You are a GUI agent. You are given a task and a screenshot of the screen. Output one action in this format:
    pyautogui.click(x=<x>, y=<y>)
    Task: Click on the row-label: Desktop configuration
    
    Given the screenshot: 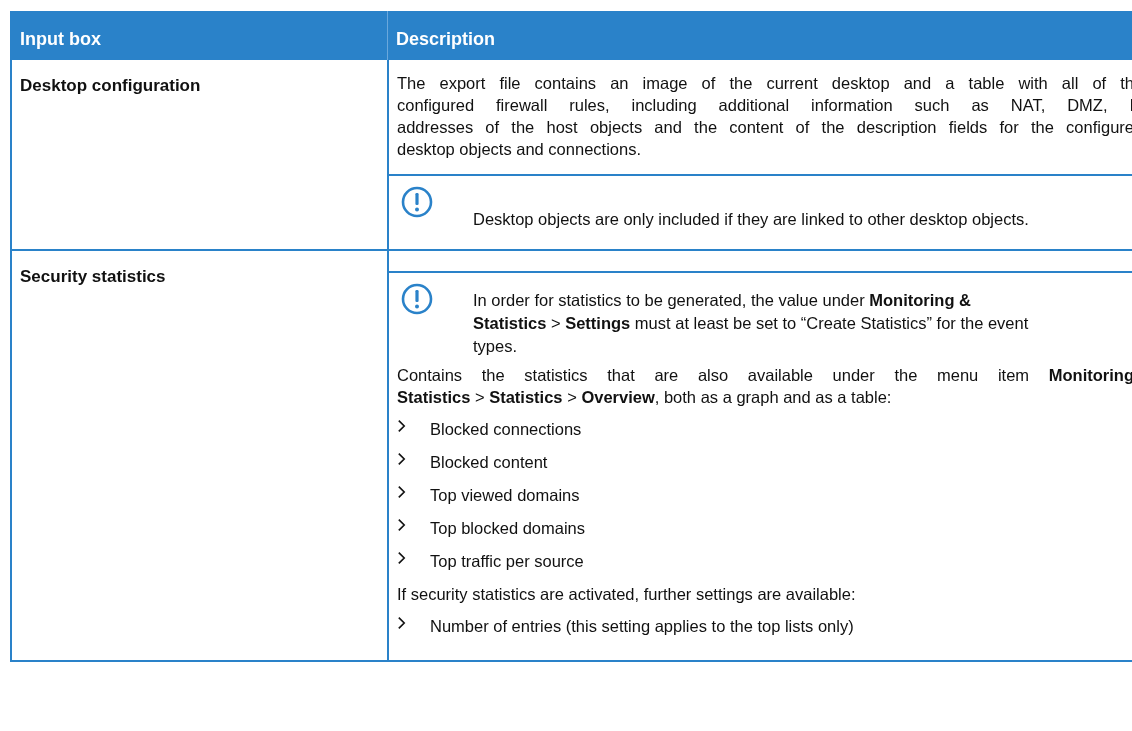 What is the action you would take?
    pyautogui.click(x=111, y=86)
    